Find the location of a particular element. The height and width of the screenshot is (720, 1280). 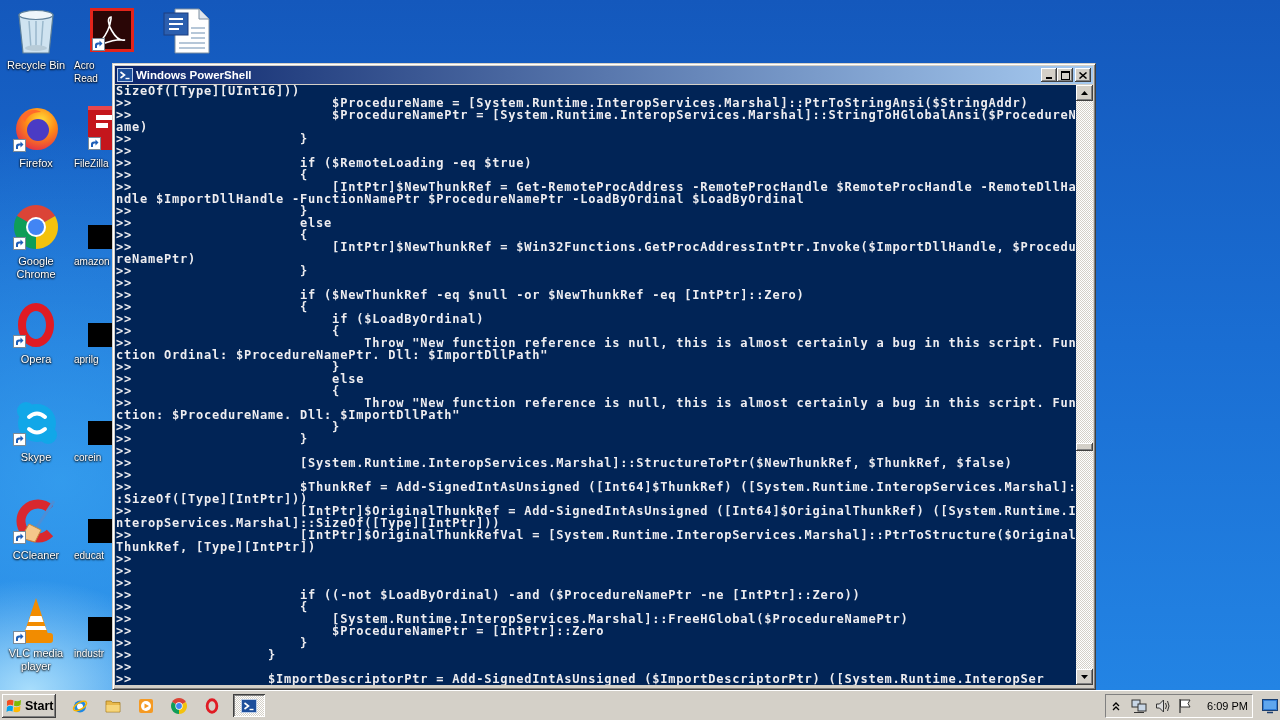

maximize-button is located at coordinates (1065, 75).